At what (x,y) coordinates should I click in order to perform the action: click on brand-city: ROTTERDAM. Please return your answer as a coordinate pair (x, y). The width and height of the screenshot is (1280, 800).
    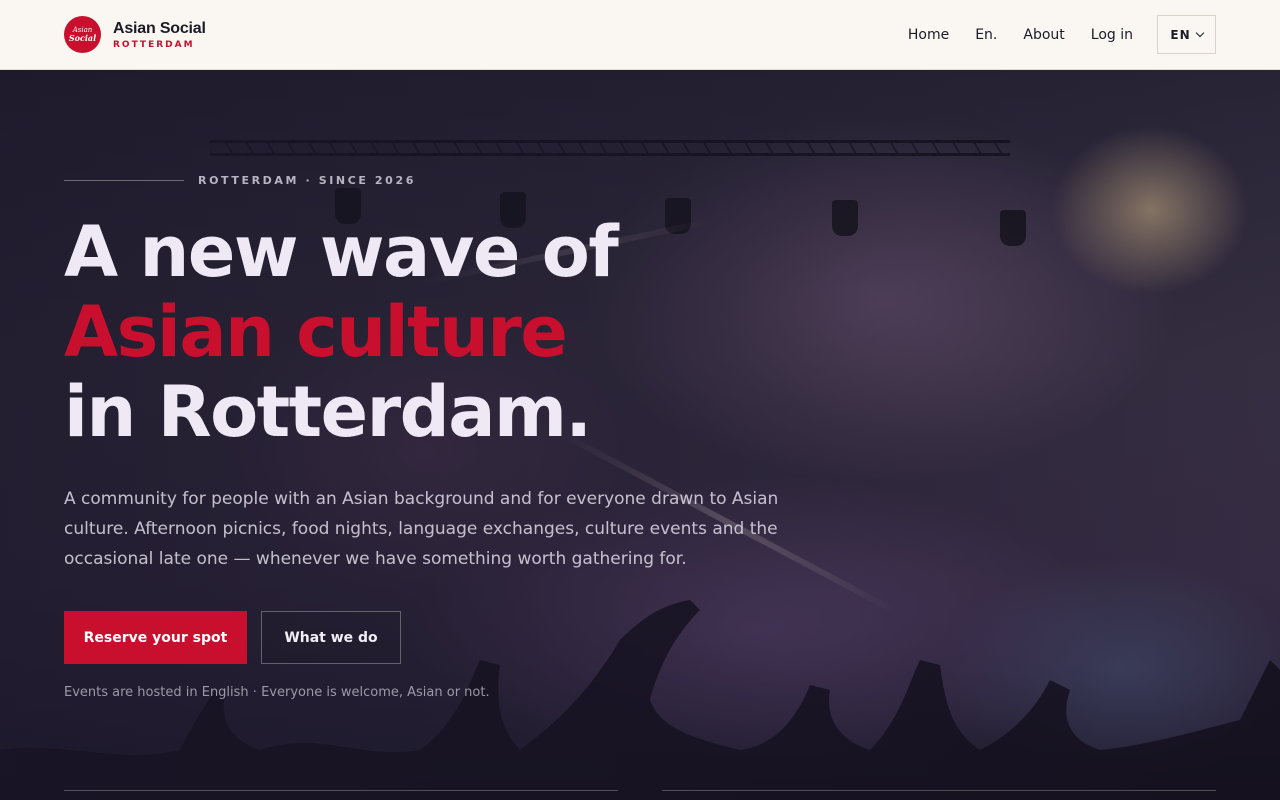
    Looking at the image, I should click on (154, 44).